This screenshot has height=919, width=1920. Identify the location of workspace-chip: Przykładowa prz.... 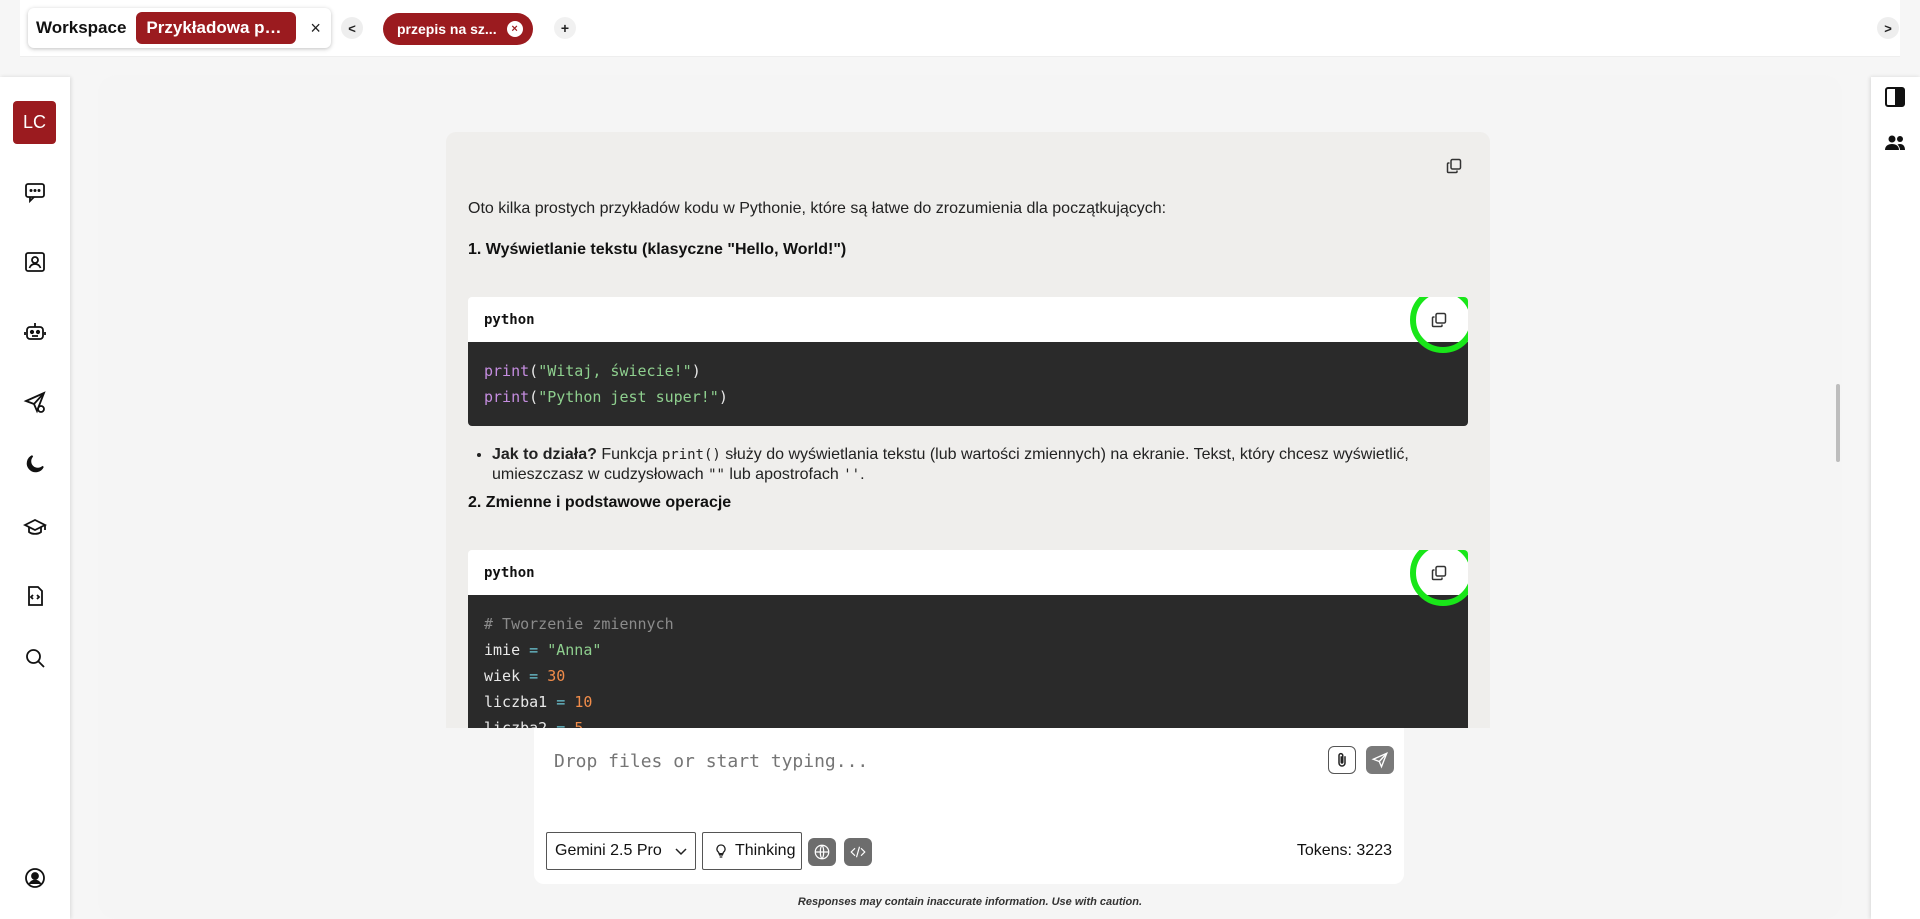
(216, 28).